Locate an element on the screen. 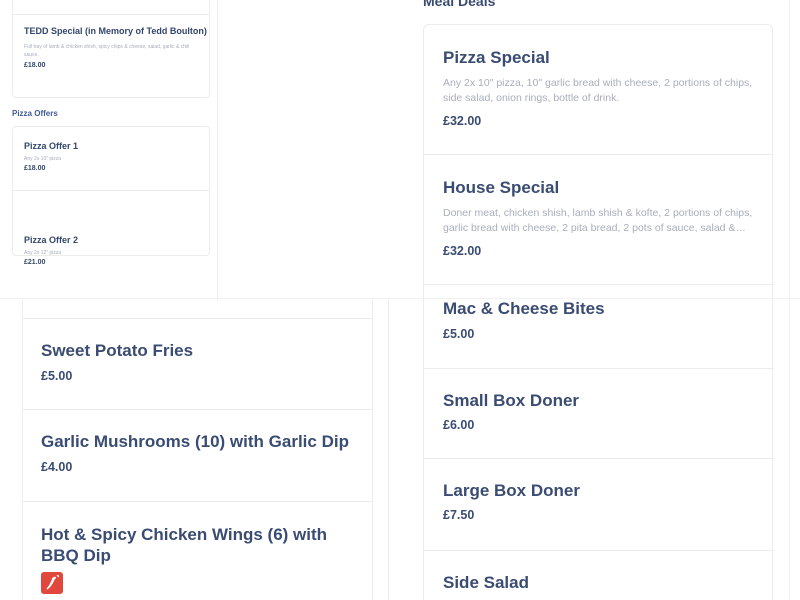 The image size is (800, 600). menu-item-price: £6.00 is located at coordinates (459, 425).